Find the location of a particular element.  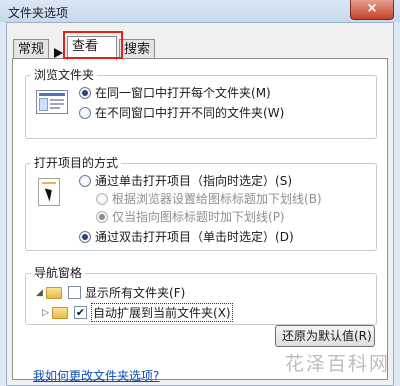

option-single-click: 通过单击打开项目（指向时选定） (S) is located at coordinates (185, 180).